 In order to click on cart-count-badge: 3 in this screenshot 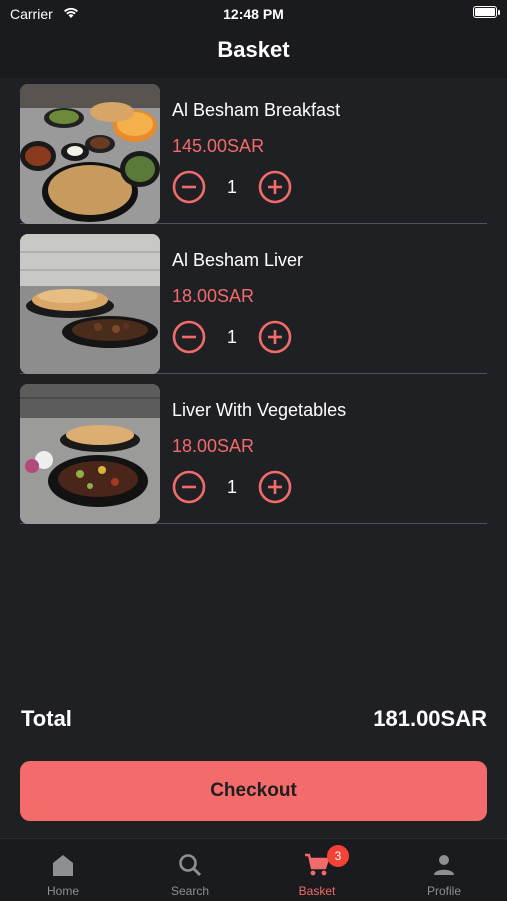, I will do `click(338, 856)`.